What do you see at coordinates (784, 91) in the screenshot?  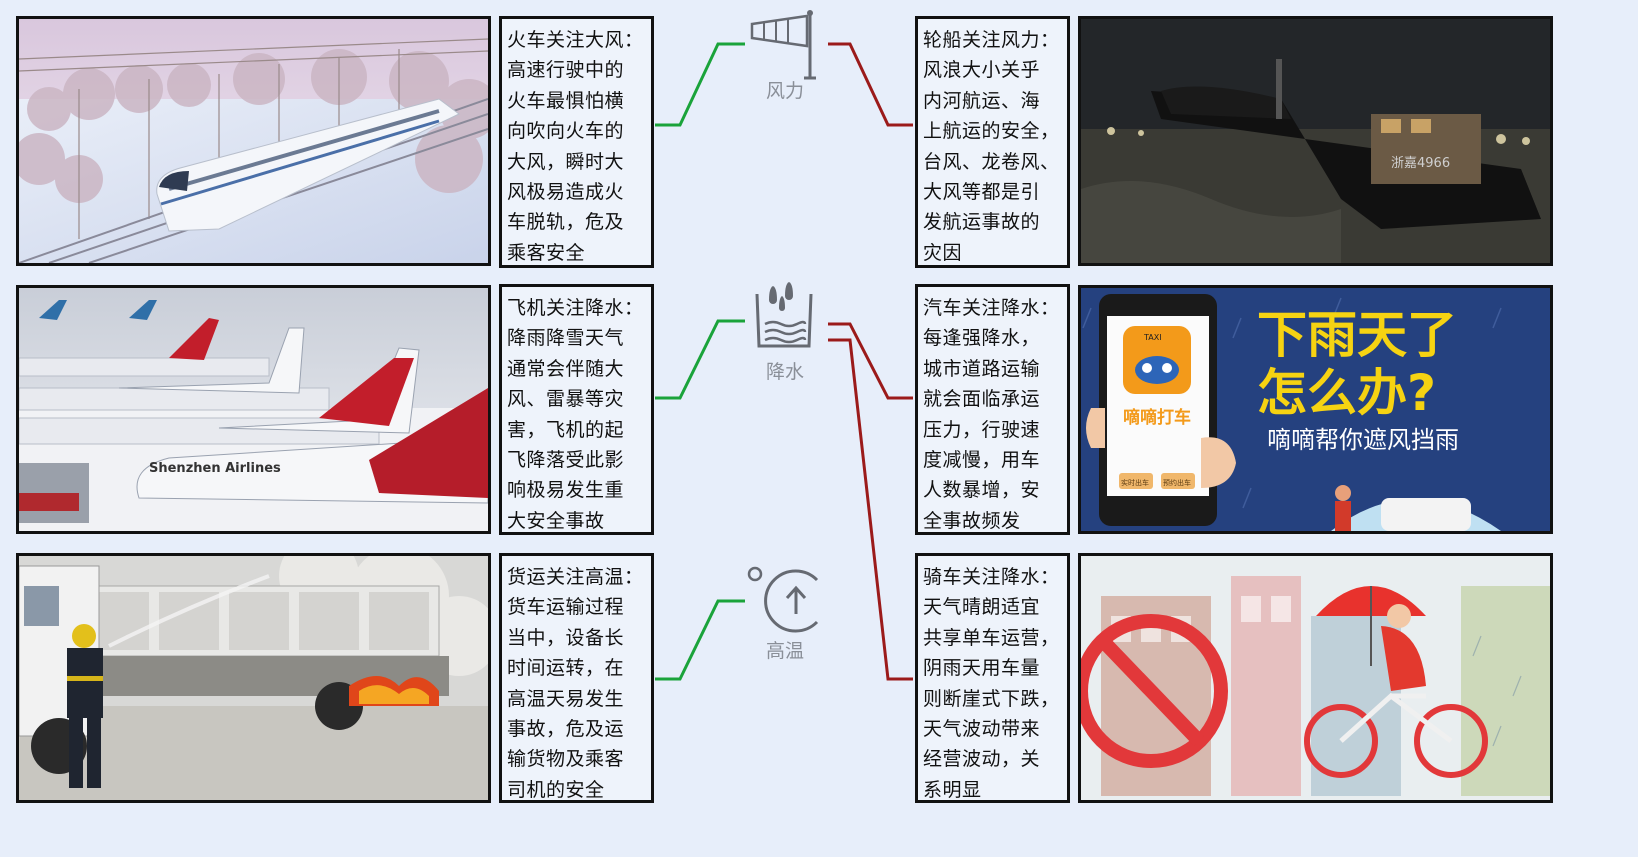 I see `factor-label-wind: 风力` at bounding box center [784, 91].